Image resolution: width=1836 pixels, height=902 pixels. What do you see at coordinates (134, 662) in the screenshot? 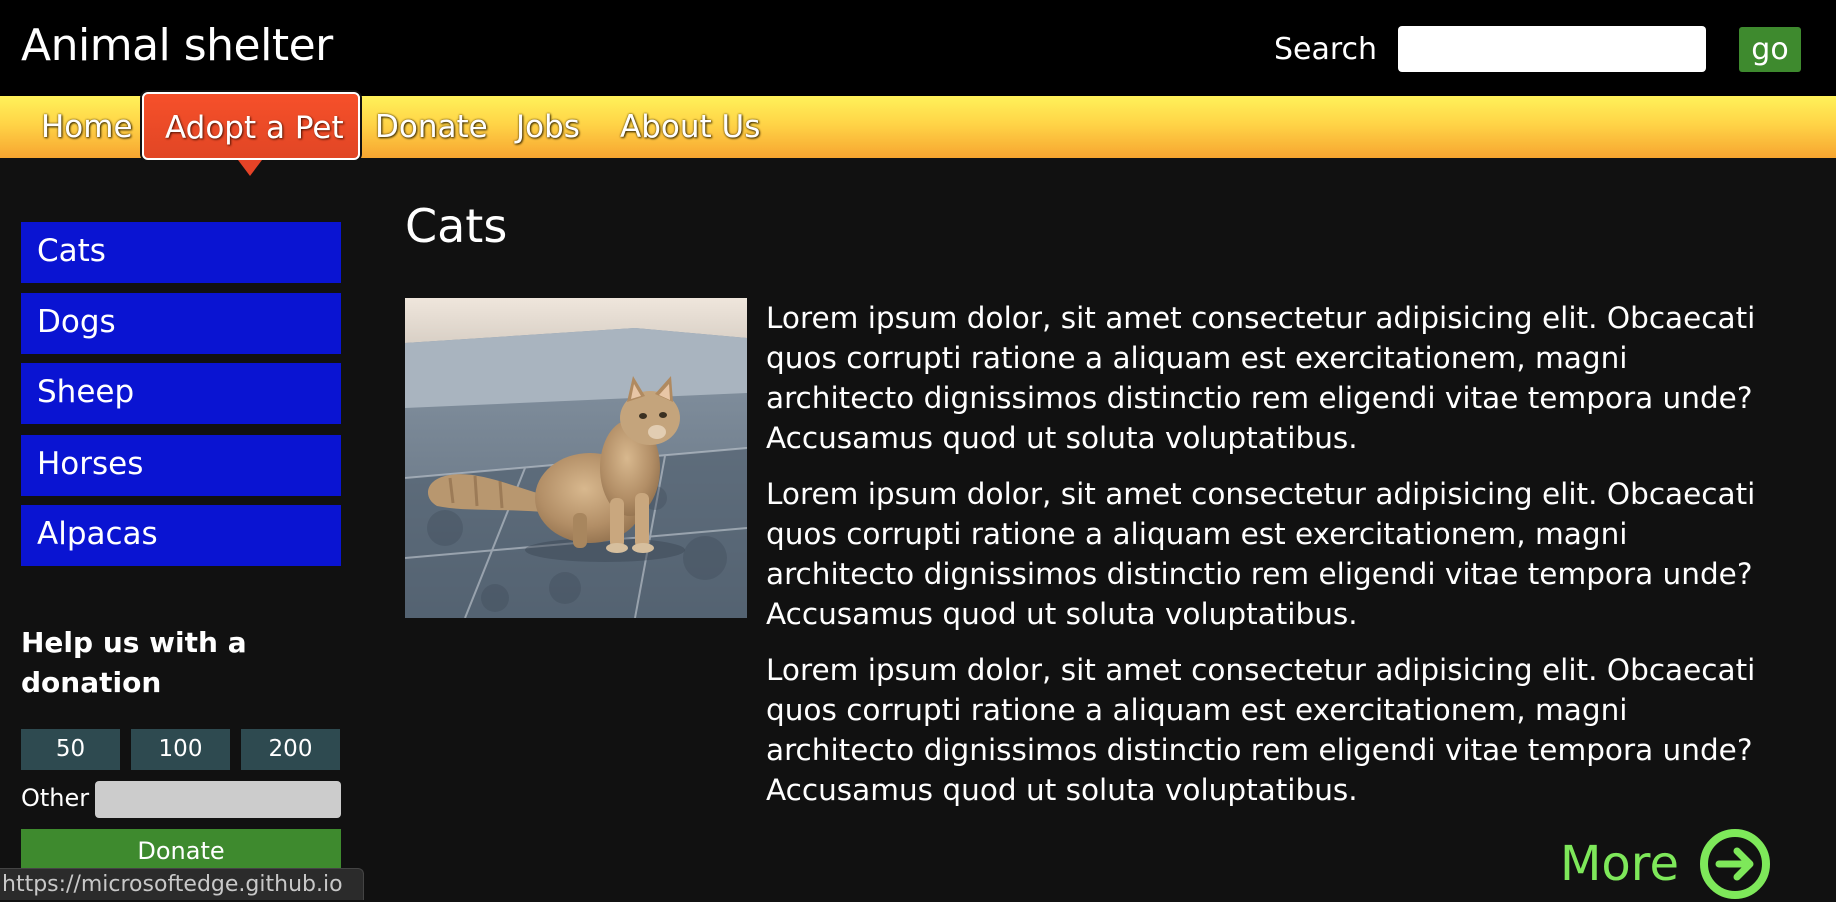
I see `donation-heading: Help us with a donation` at bounding box center [134, 662].